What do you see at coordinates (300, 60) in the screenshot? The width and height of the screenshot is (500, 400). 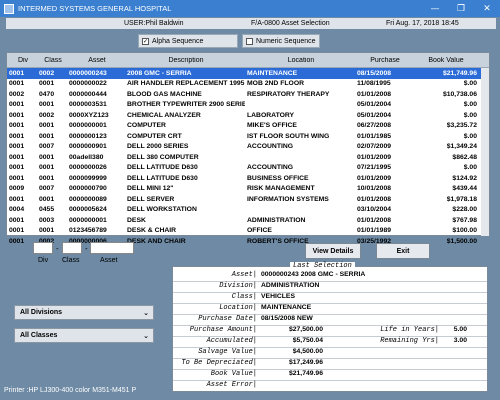 I see `header-location: Location` at bounding box center [300, 60].